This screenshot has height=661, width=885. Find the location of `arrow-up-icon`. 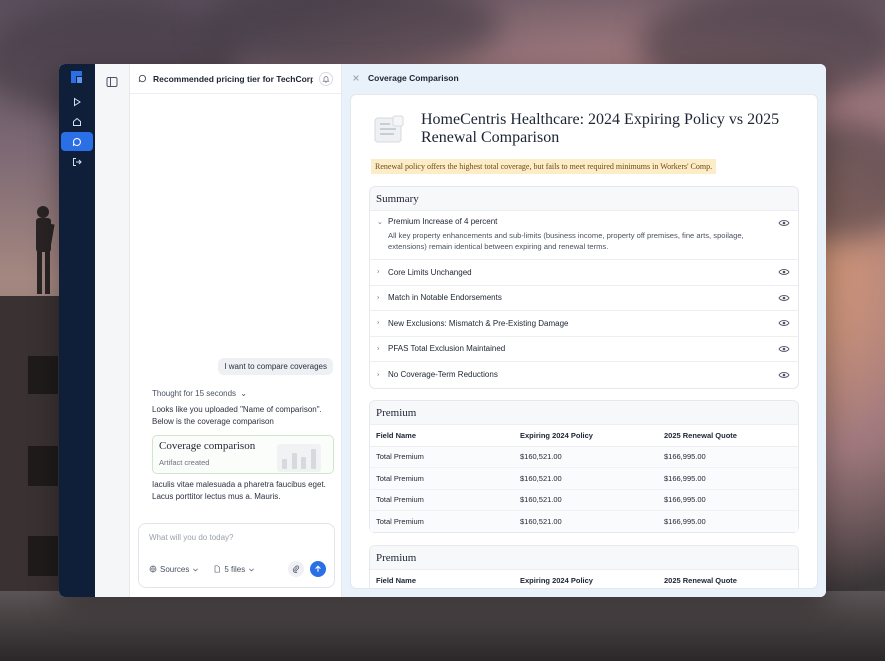

arrow-up-icon is located at coordinates (318, 568).